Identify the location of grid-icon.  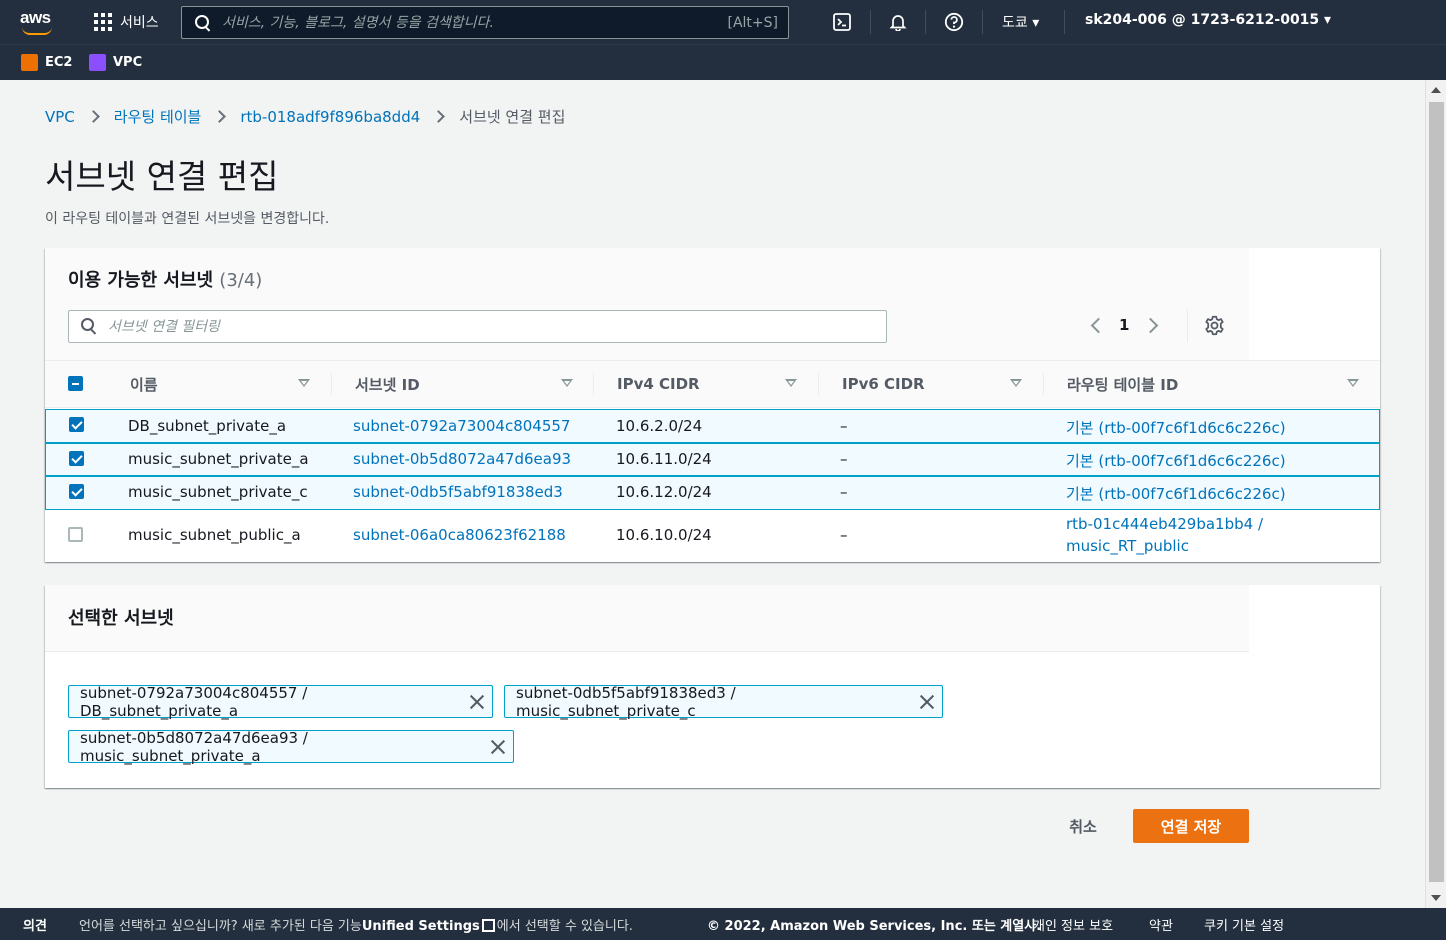
(103, 22).